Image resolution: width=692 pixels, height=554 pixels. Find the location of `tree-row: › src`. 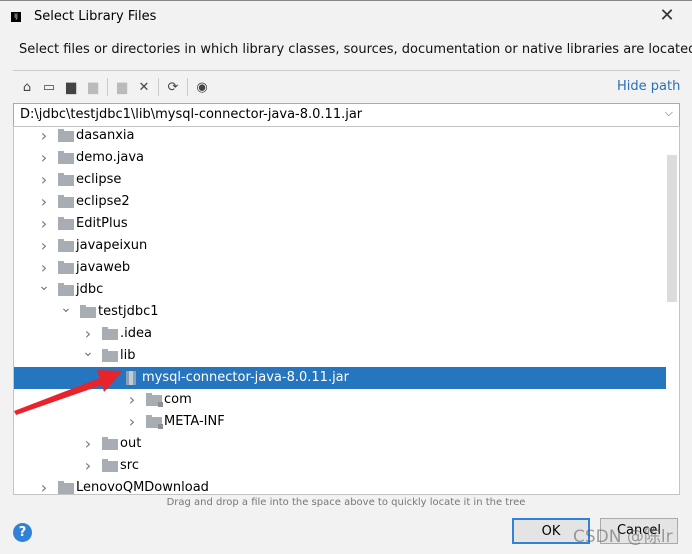

tree-row: › src is located at coordinates (340, 466).